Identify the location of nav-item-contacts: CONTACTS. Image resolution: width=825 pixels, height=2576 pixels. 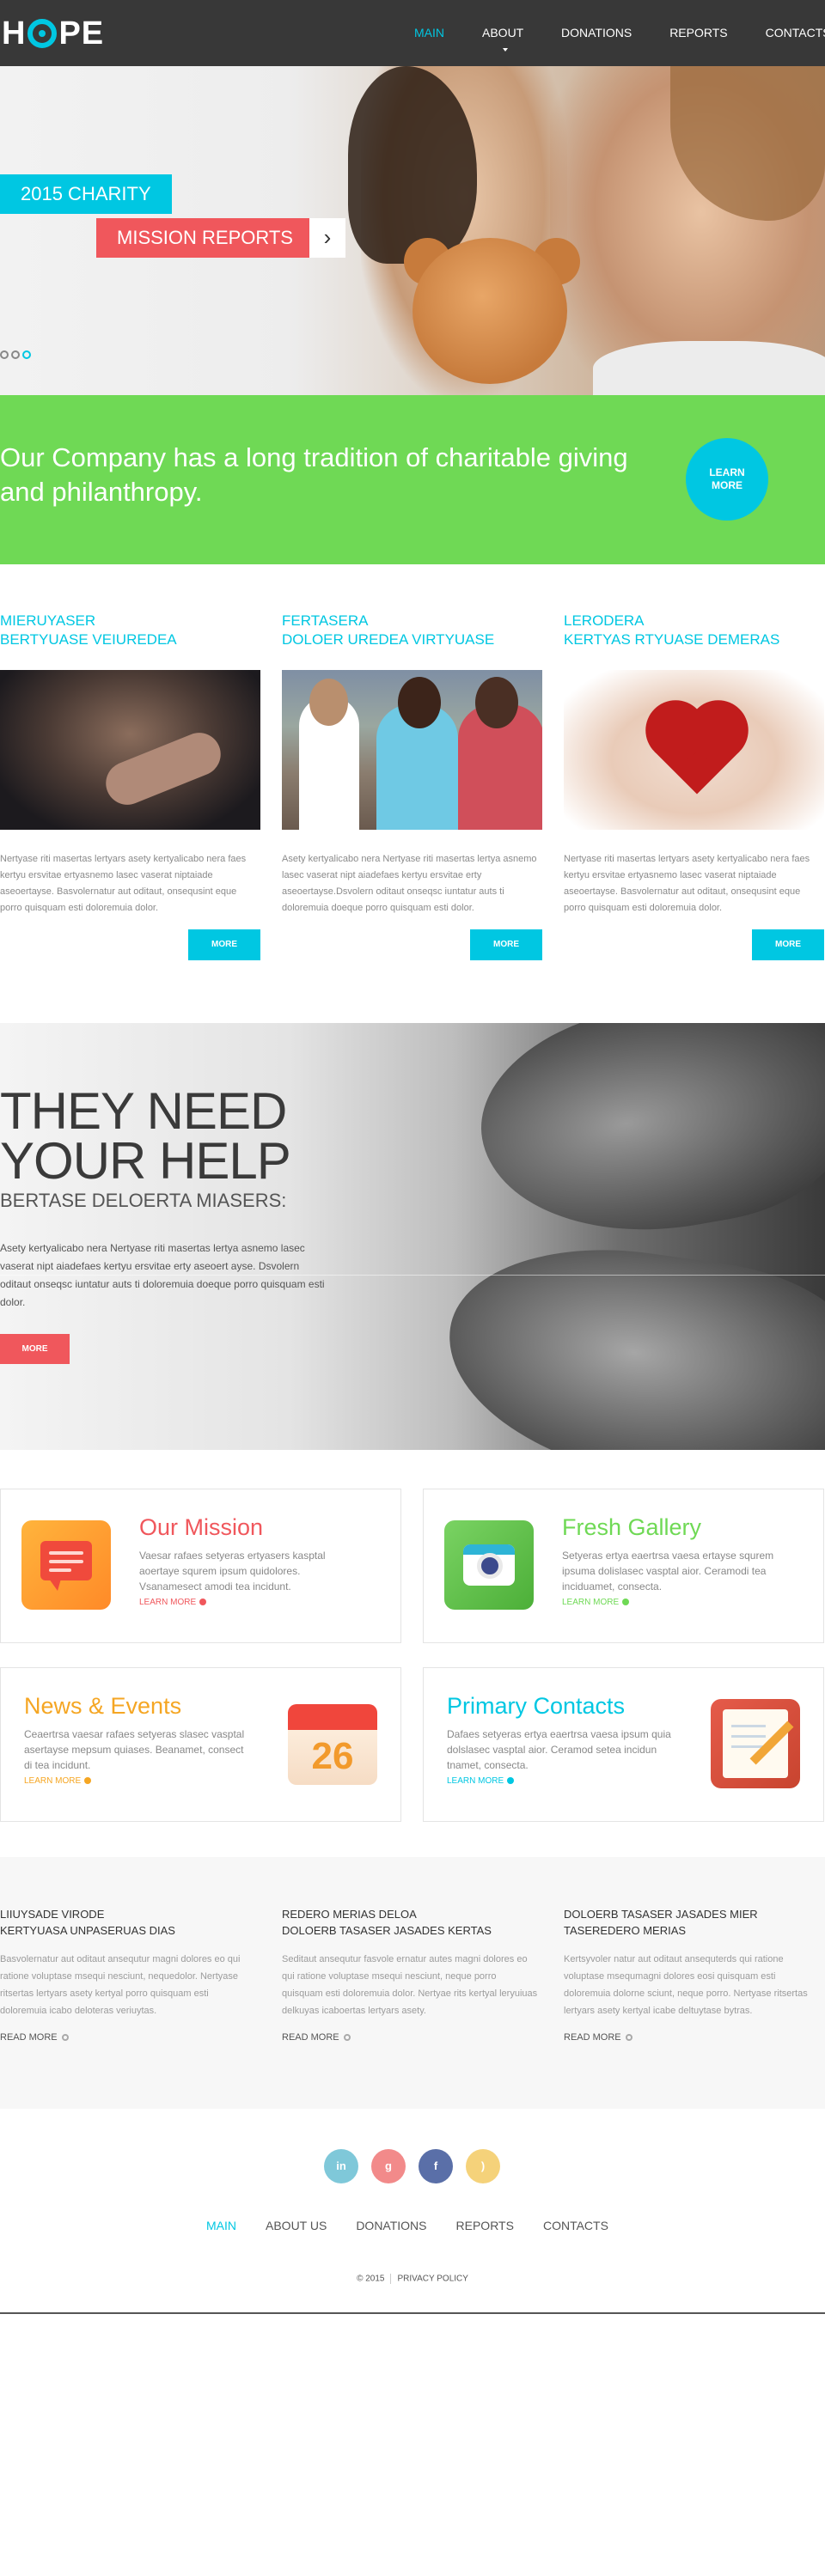
(786, 33).